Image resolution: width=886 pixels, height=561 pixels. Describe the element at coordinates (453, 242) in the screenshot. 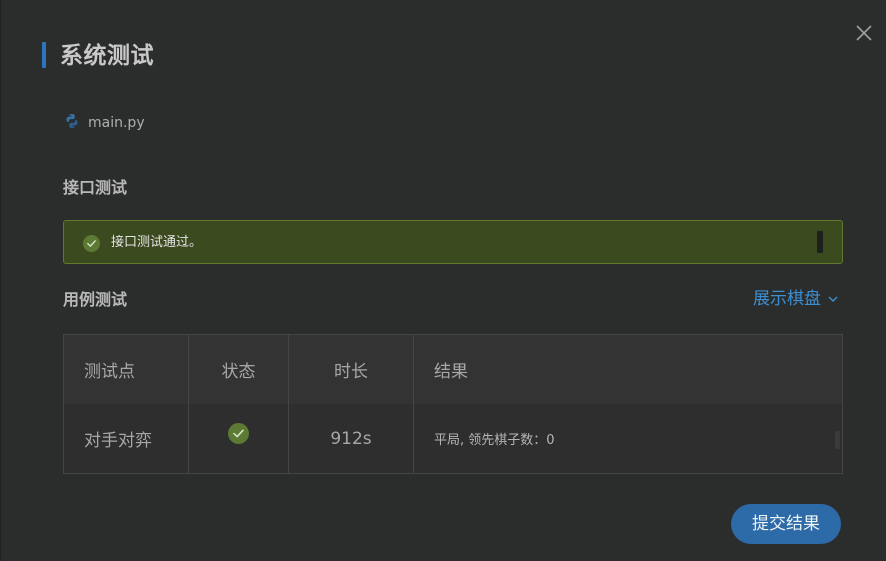

I see `interface-test-result: 接口测试通过。` at that location.